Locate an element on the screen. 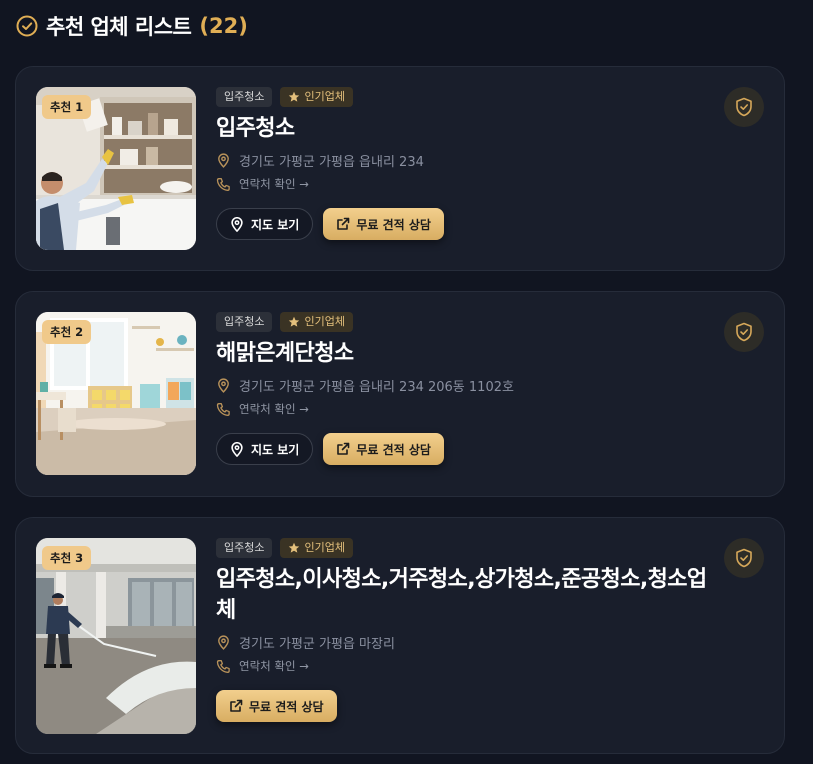  company-photo: 추천 3 is located at coordinates (116, 636).